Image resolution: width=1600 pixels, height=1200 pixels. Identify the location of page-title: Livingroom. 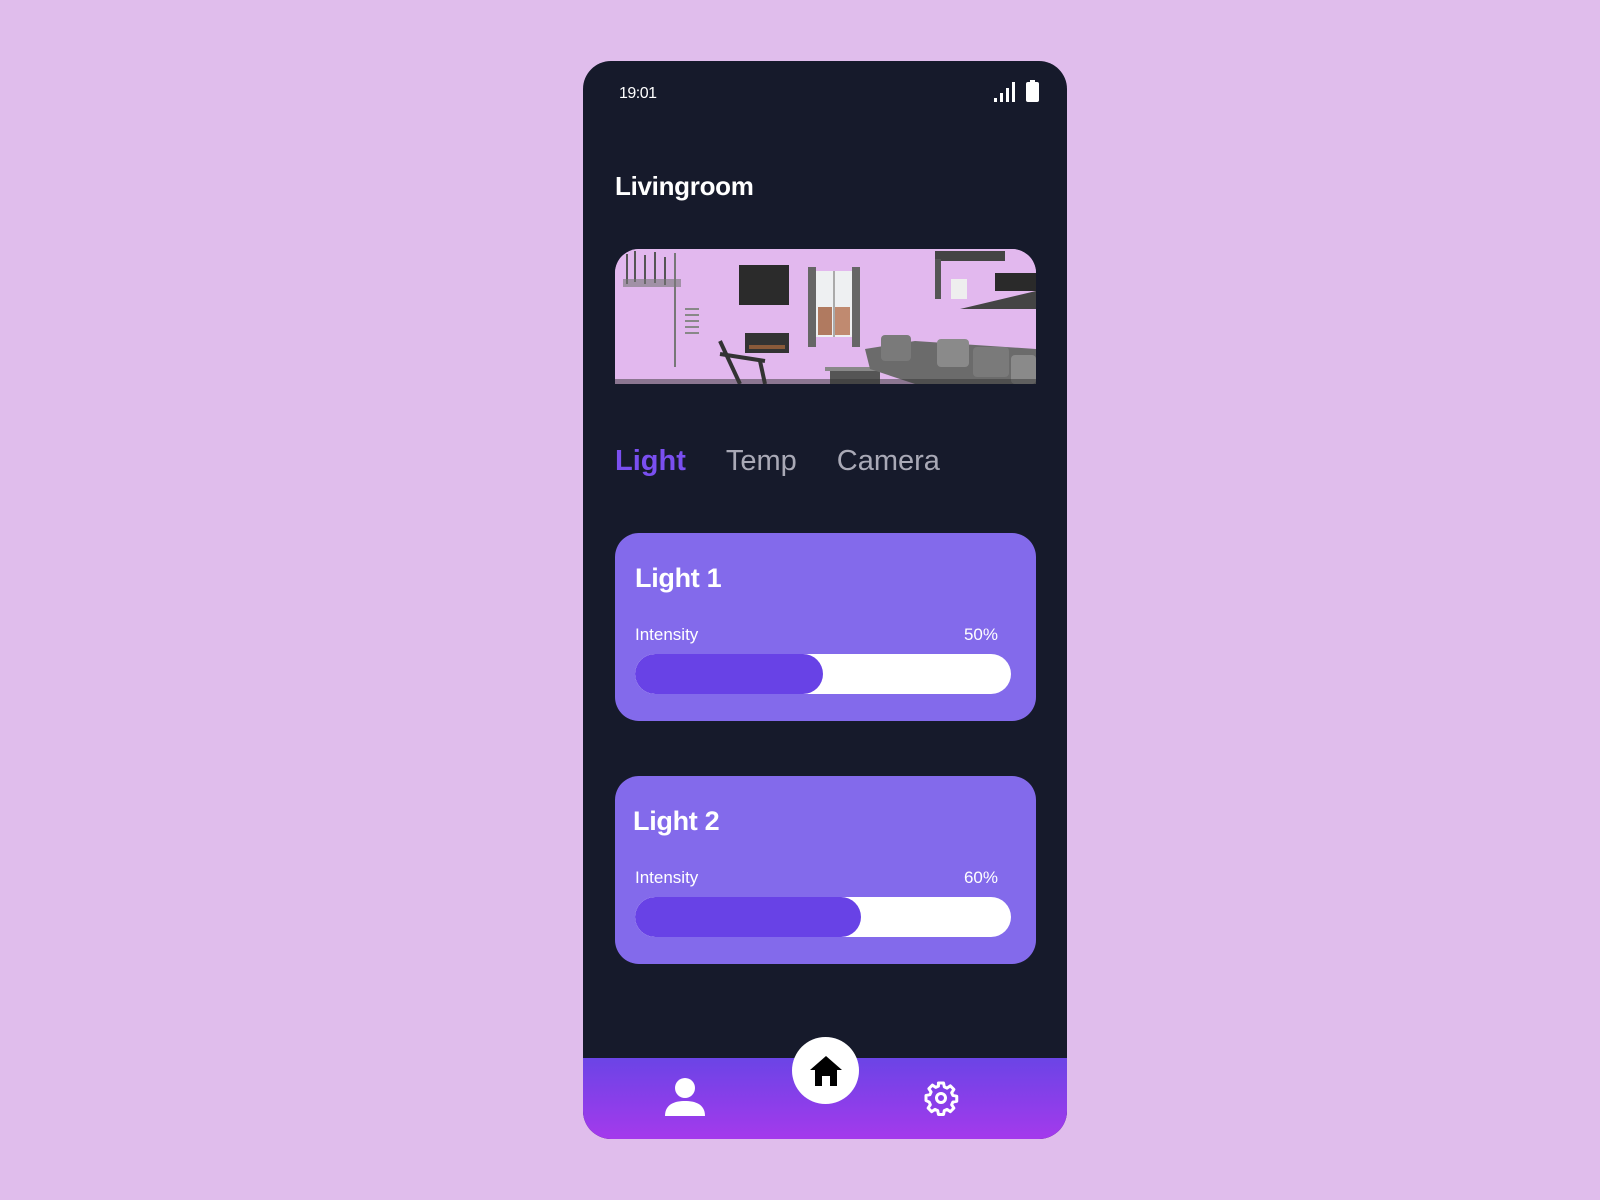
(684, 186).